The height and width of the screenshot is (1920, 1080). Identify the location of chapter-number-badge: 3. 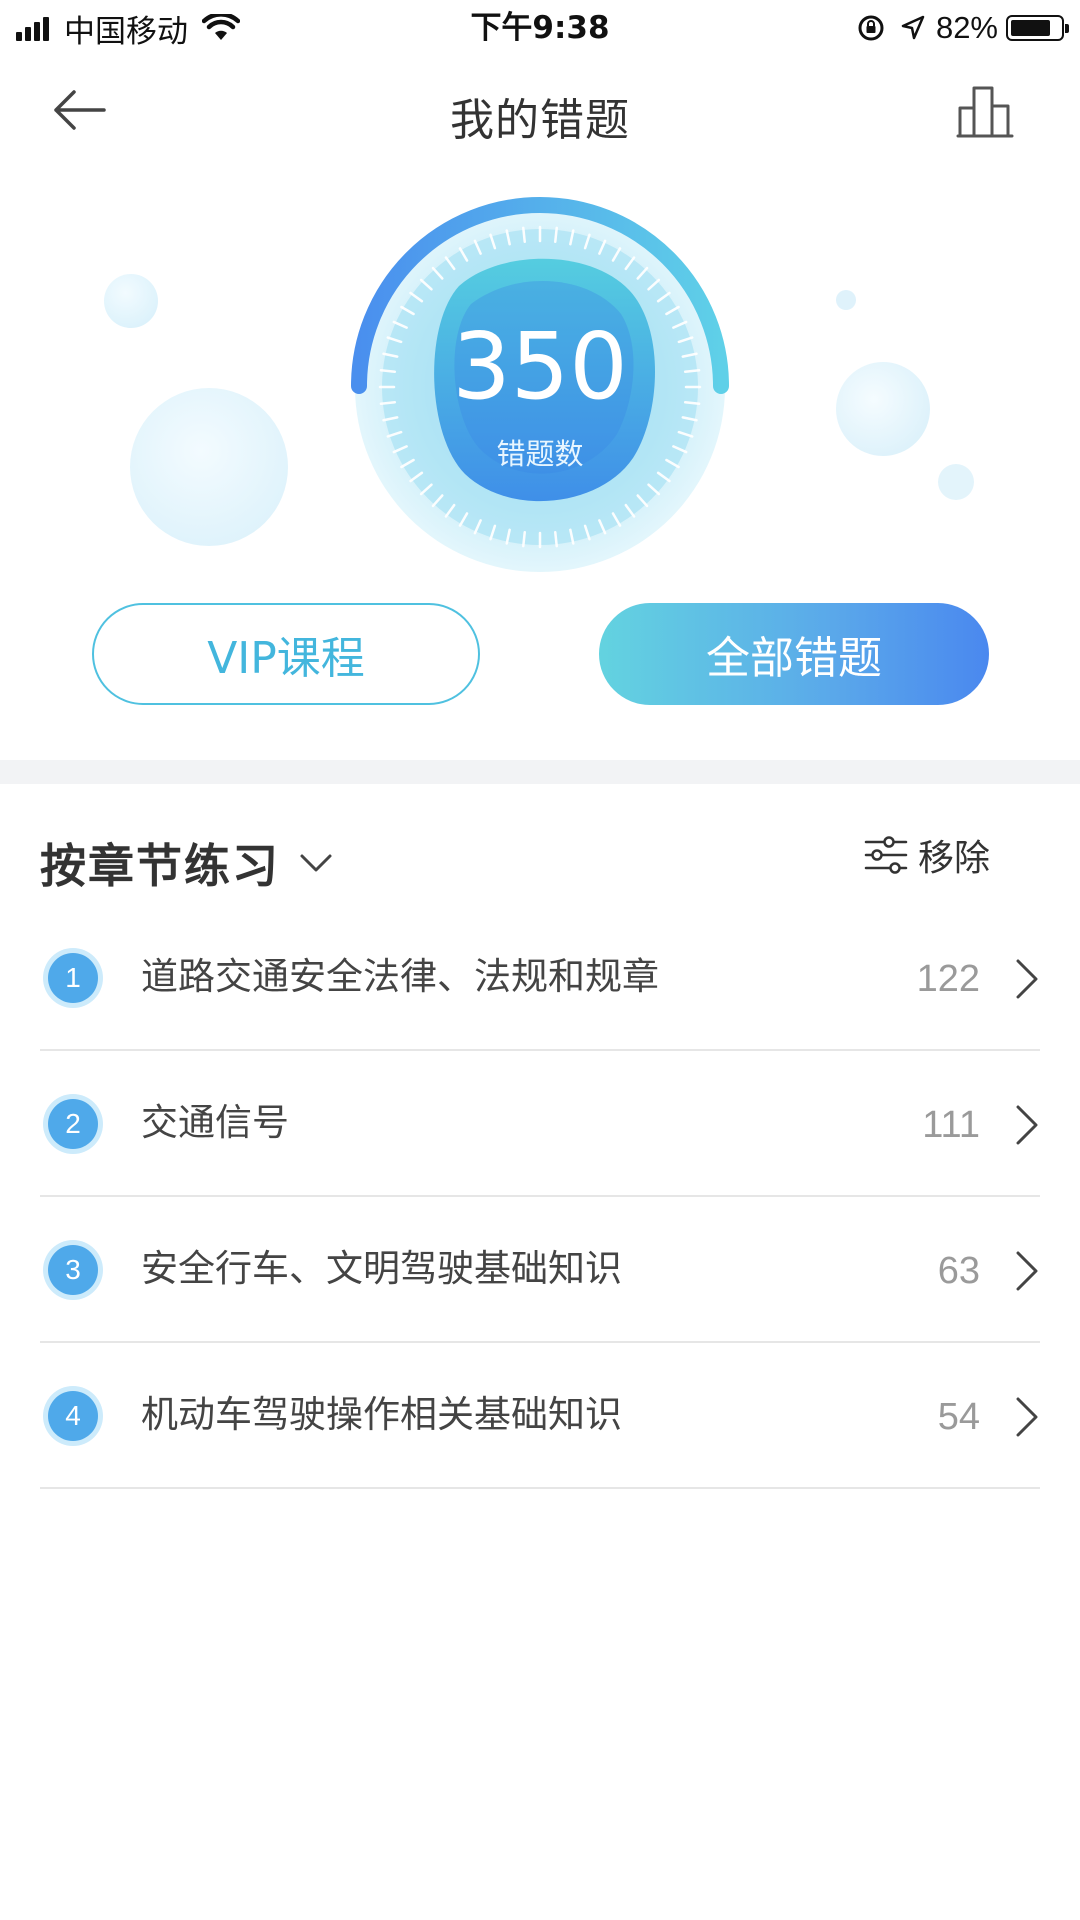
(73, 1270).